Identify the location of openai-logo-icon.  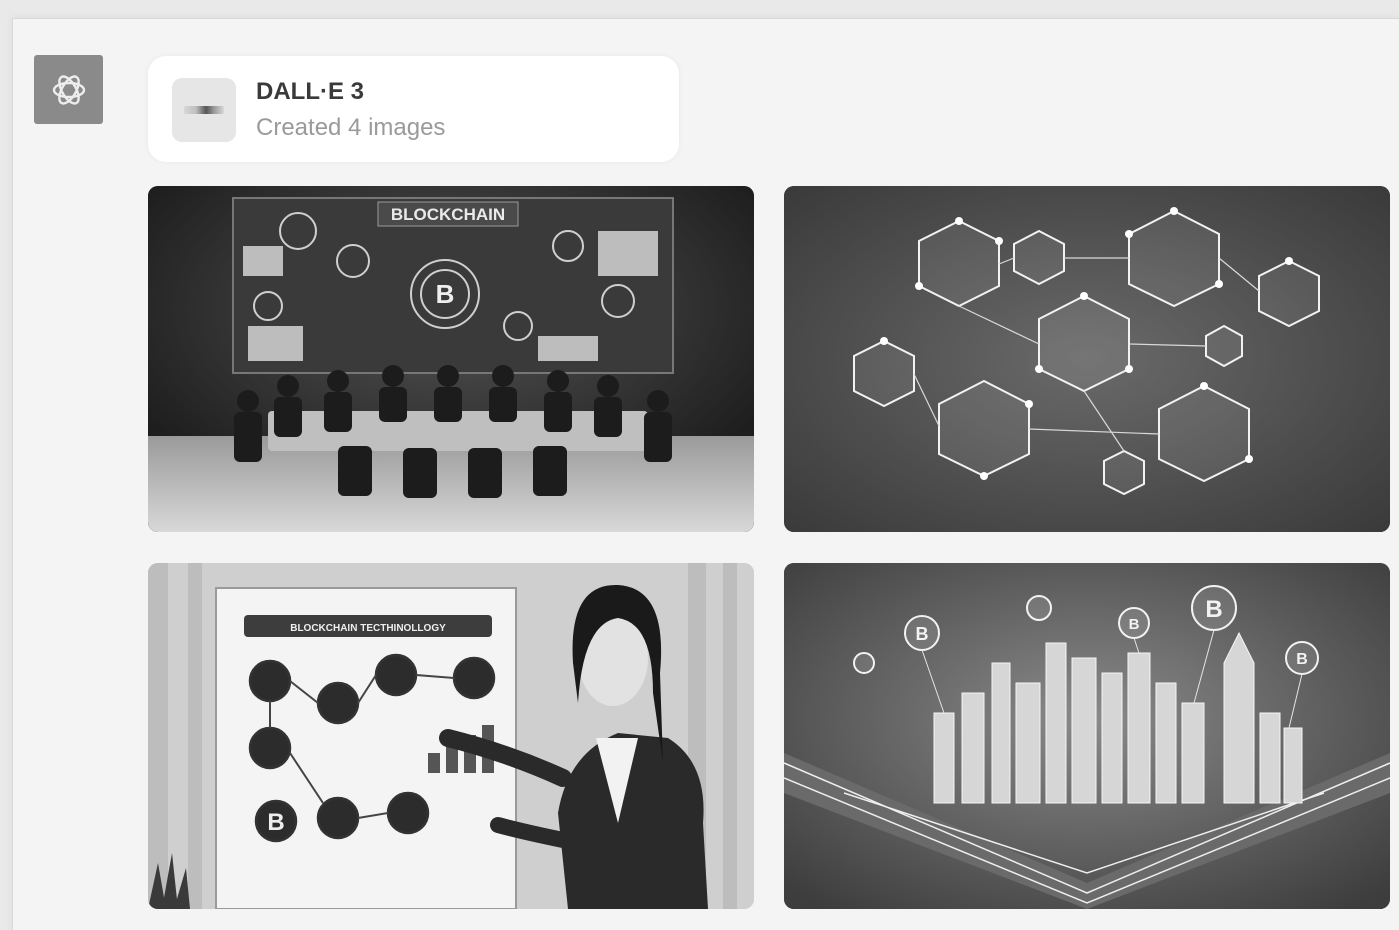
(68, 89).